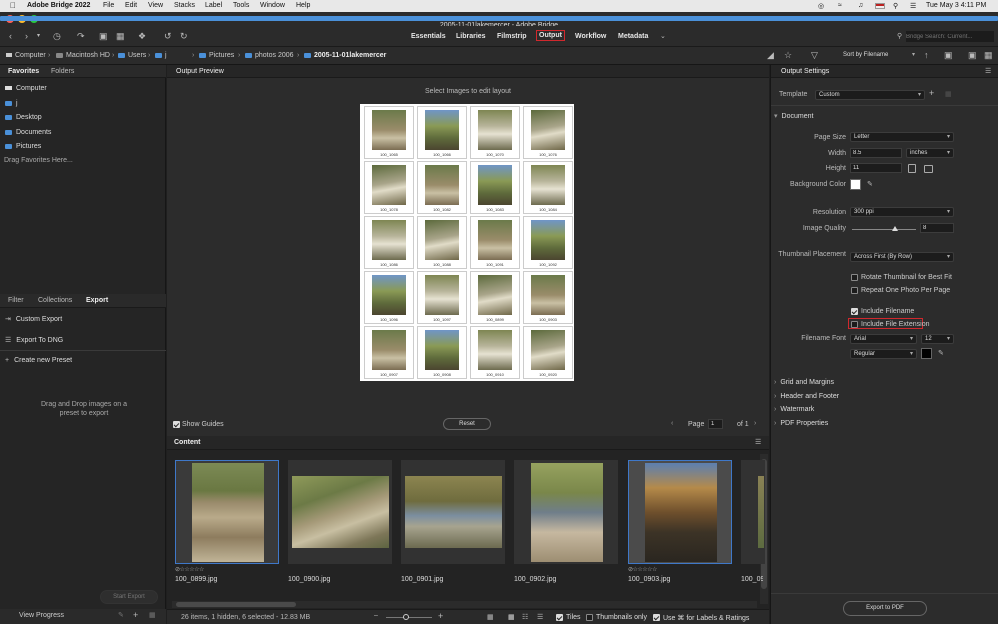  Describe the element at coordinates (883, 339) in the screenshot. I see `filename-font-dropdown: Arial ▾` at that location.